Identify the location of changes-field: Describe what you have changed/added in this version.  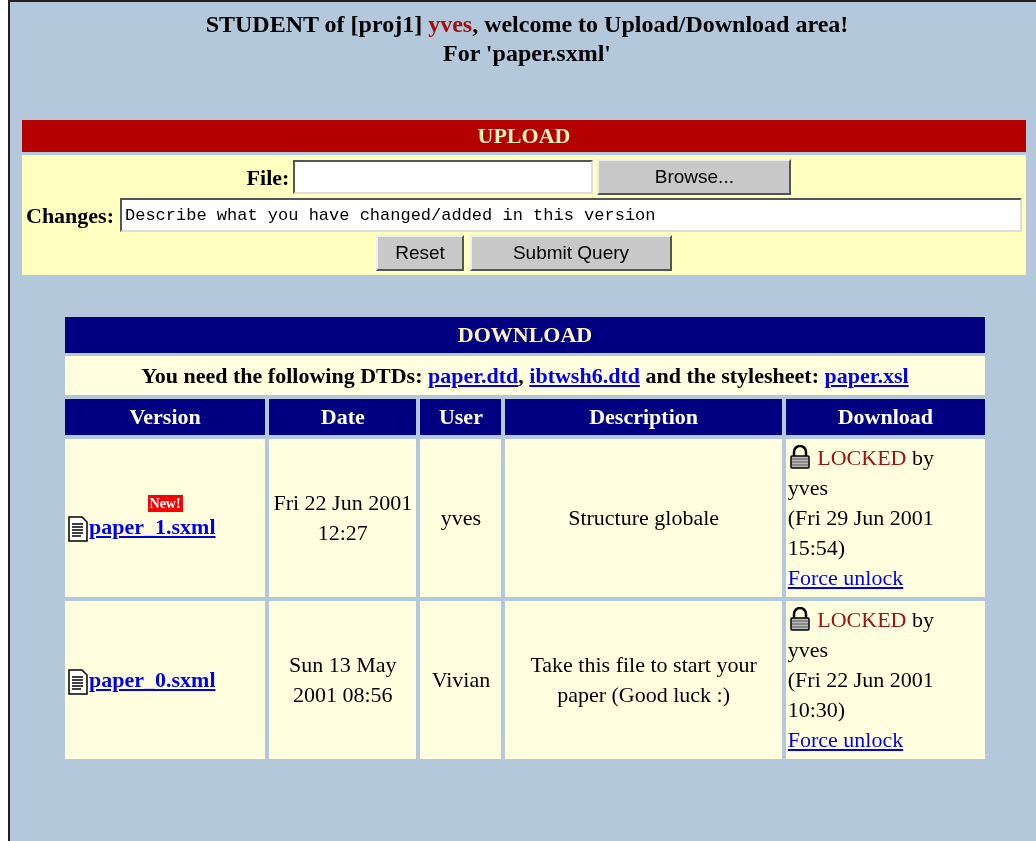
(571, 215).